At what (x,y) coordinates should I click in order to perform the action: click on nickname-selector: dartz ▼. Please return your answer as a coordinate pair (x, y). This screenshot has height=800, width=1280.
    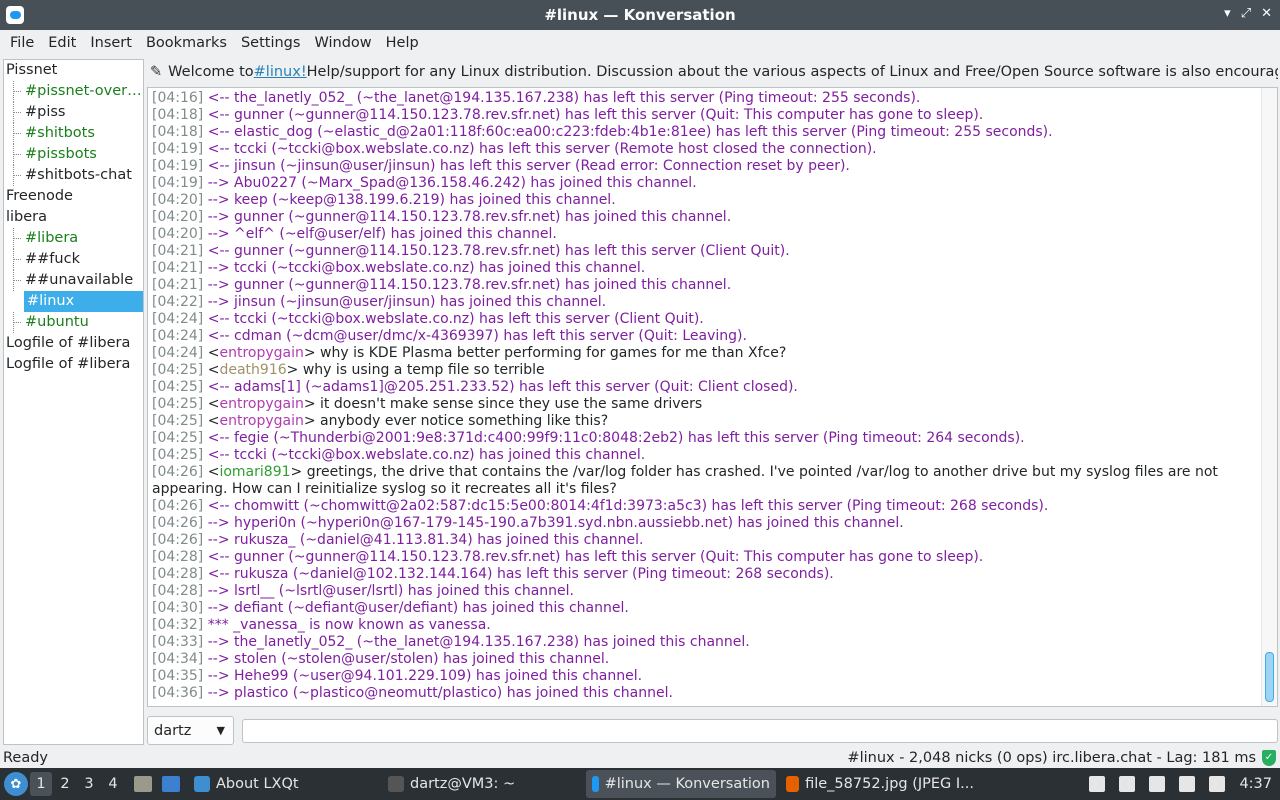
    Looking at the image, I should click on (190, 730).